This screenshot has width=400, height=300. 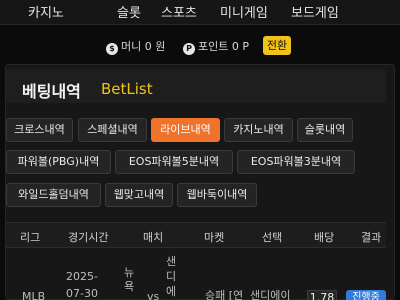 I want to click on header-selection: 선택, so click(x=272, y=237).